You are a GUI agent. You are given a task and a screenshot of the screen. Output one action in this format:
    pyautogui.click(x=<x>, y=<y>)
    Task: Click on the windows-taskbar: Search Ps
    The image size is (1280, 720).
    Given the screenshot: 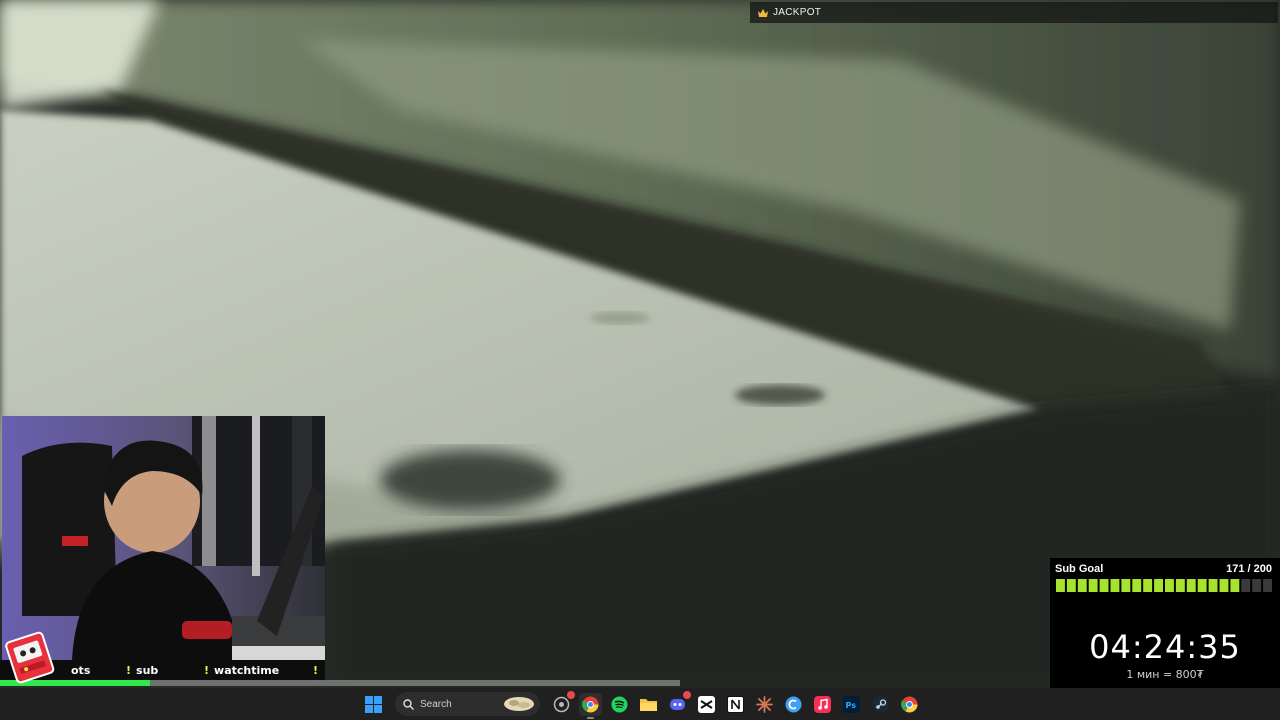 What is the action you would take?
    pyautogui.click(x=640, y=704)
    